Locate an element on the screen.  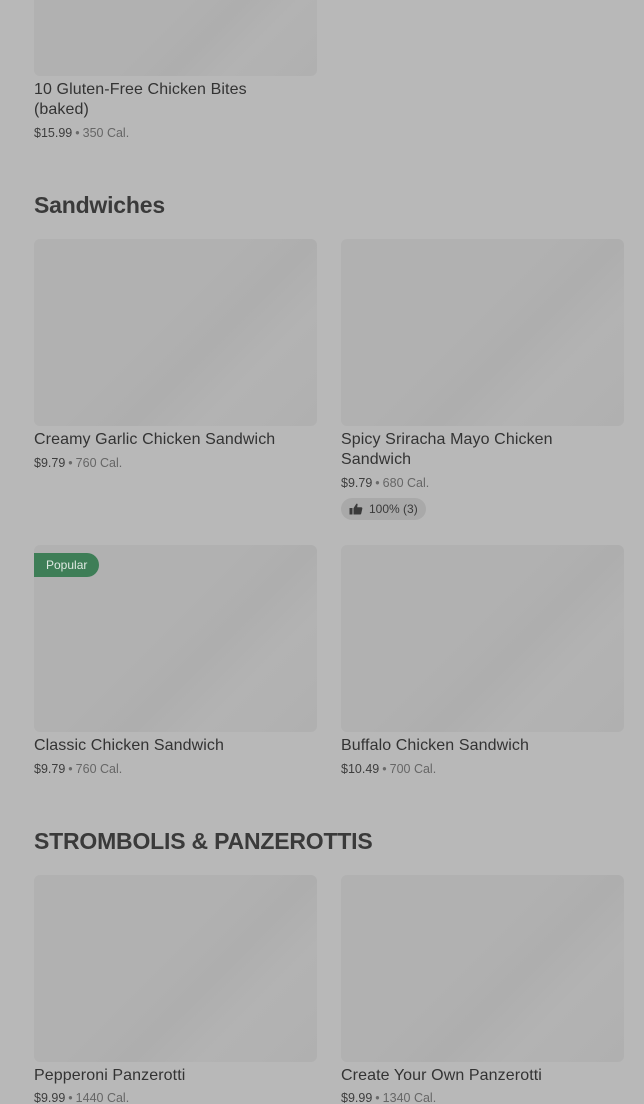
item-meta: $9.79 • 680 Cal. is located at coordinates (385, 483).